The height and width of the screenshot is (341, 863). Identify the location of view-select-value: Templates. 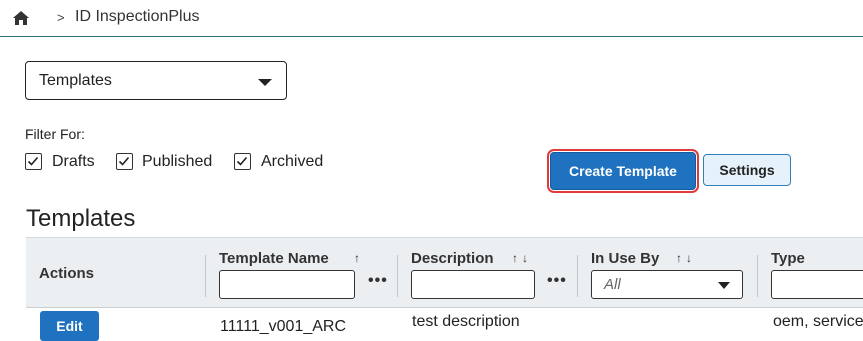
(75, 80).